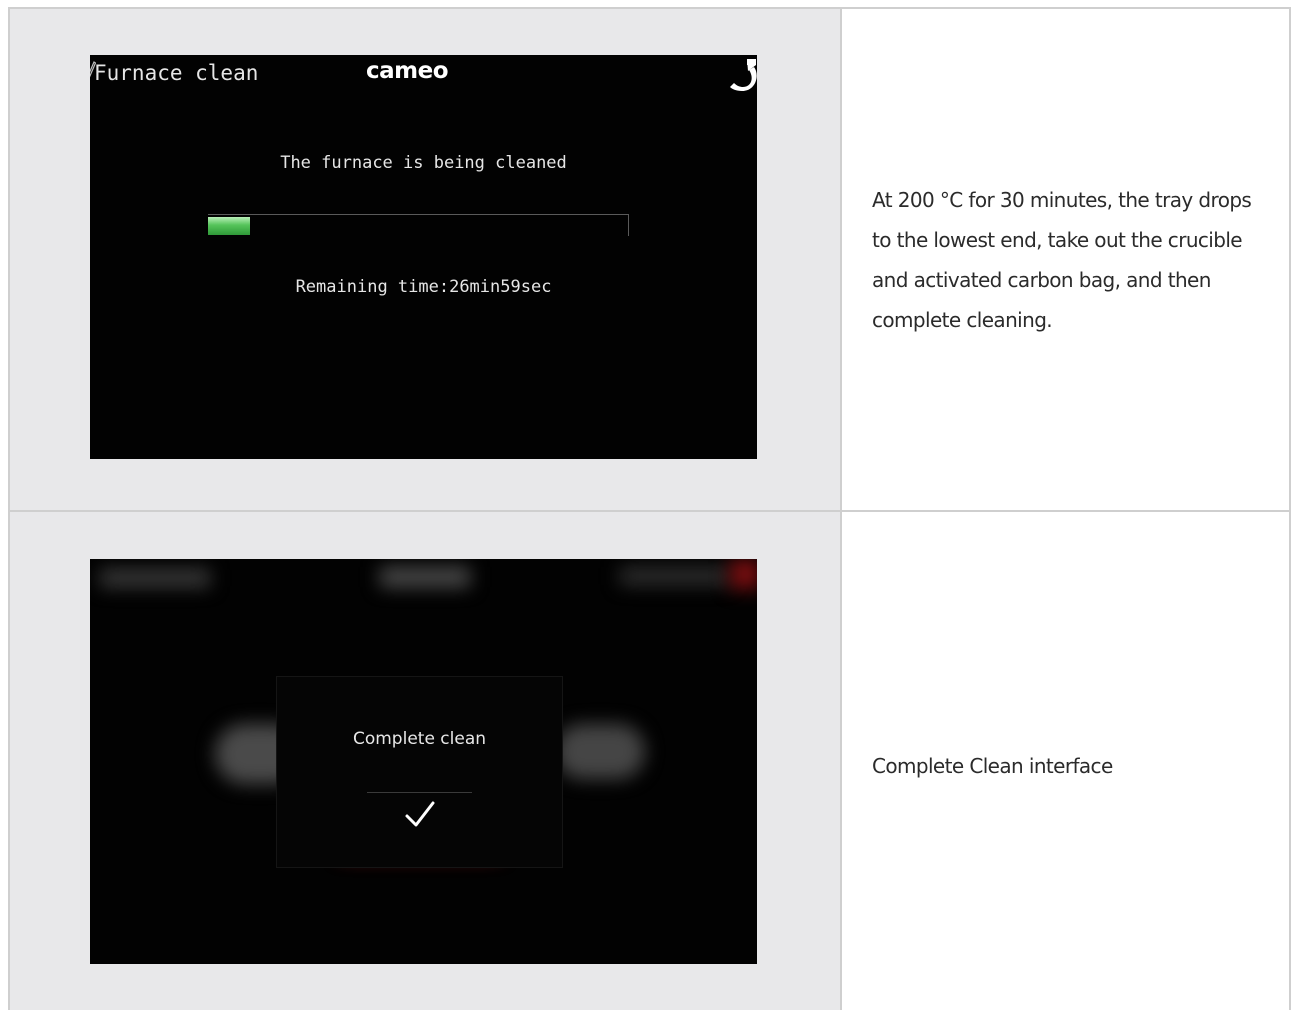 Image resolution: width=1292 pixels, height=1010 pixels. I want to click on dialog-divider, so click(419, 792).